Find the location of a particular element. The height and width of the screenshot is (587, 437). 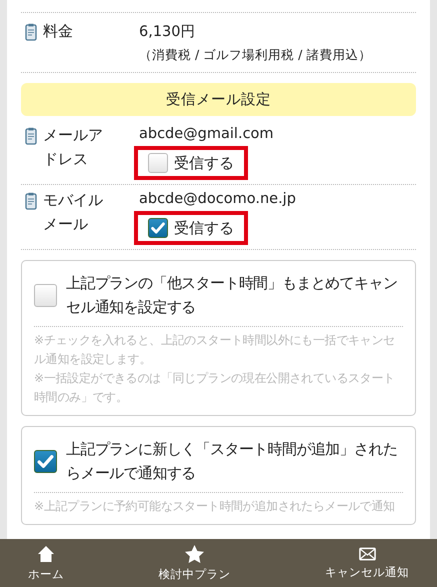

email-address: abcde@gmail.com is located at coordinates (206, 134).